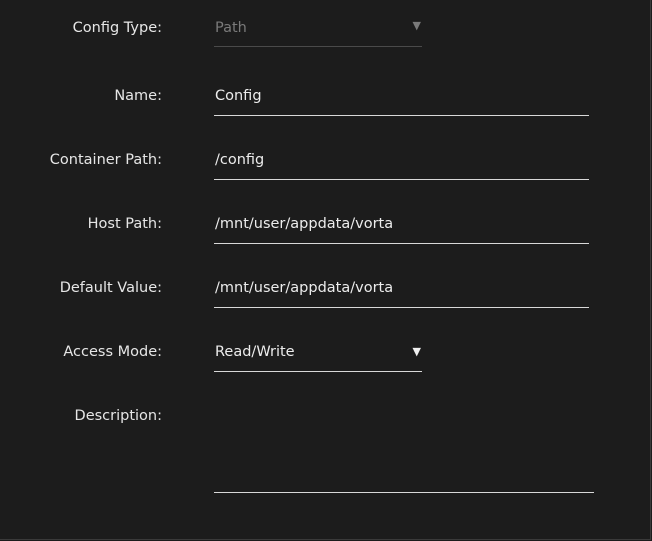 Image resolution: width=652 pixels, height=541 pixels. Describe the element at coordinates (304, 288) in the screenshot. I see `default-value-value: /mnt/user/appdata/vorta` at that location.